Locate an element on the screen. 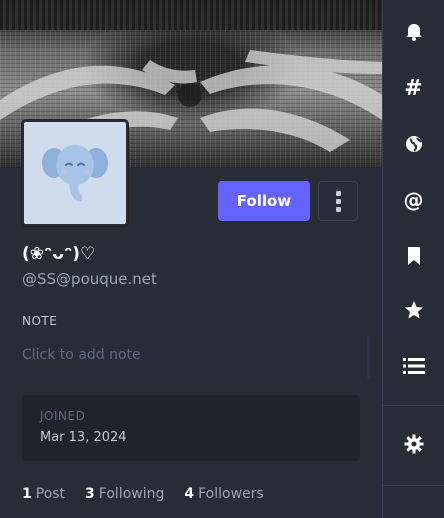 This screenshot has width=444, height=518. nav-notifications is located at coordinates (413, 32).